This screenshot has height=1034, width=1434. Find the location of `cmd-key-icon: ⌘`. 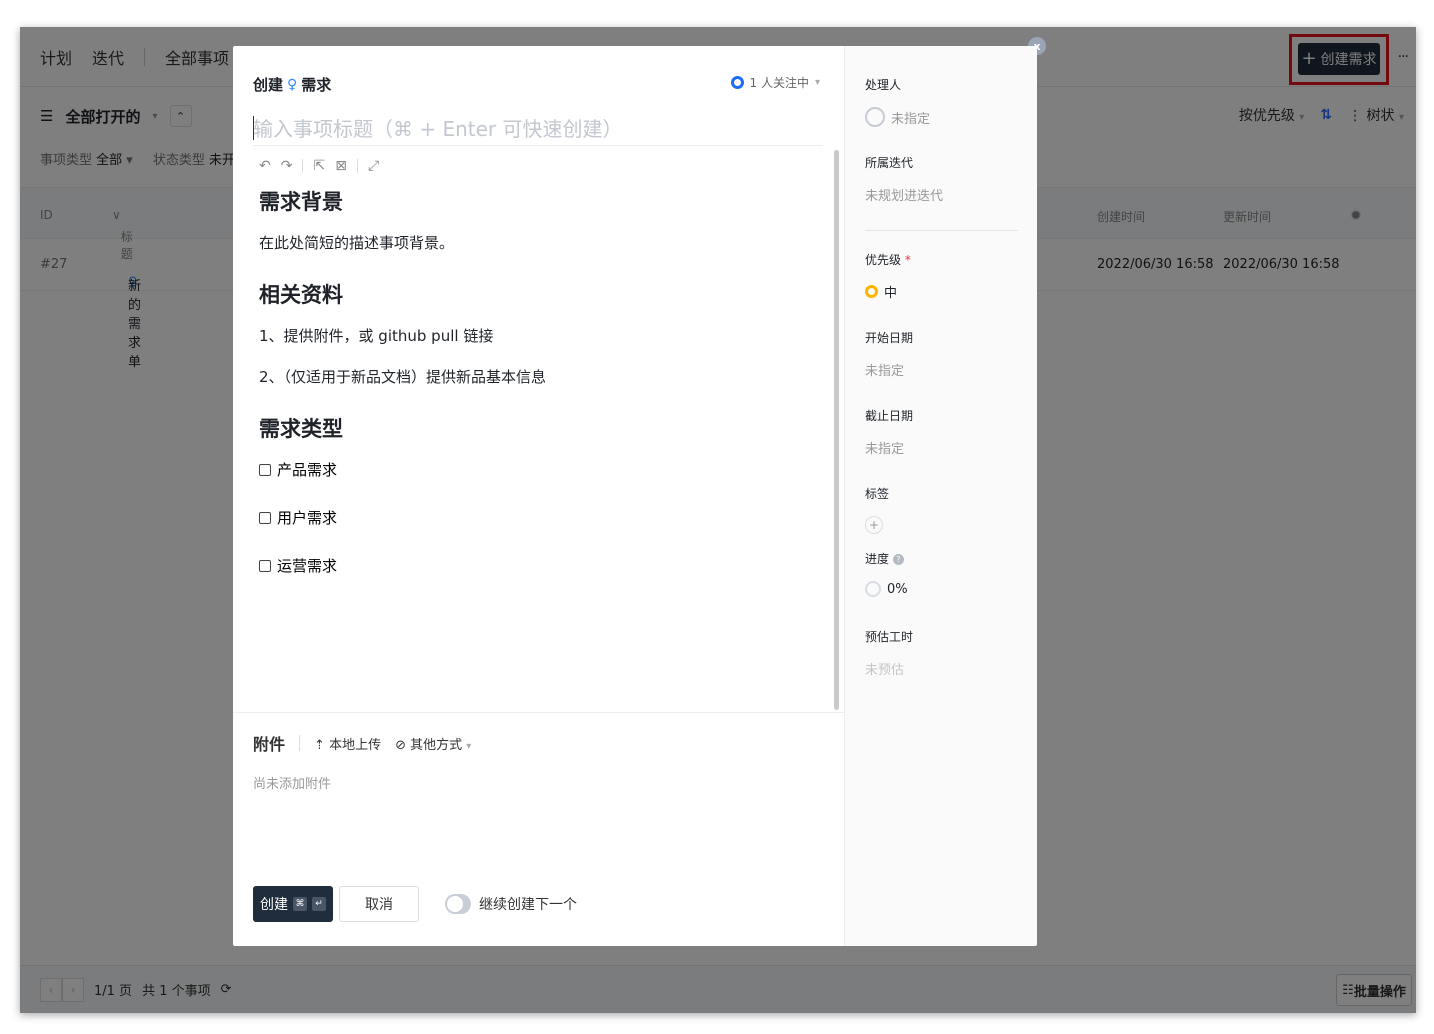

cmd-key-icon: ⌘ is located at coordinates (300, 904).